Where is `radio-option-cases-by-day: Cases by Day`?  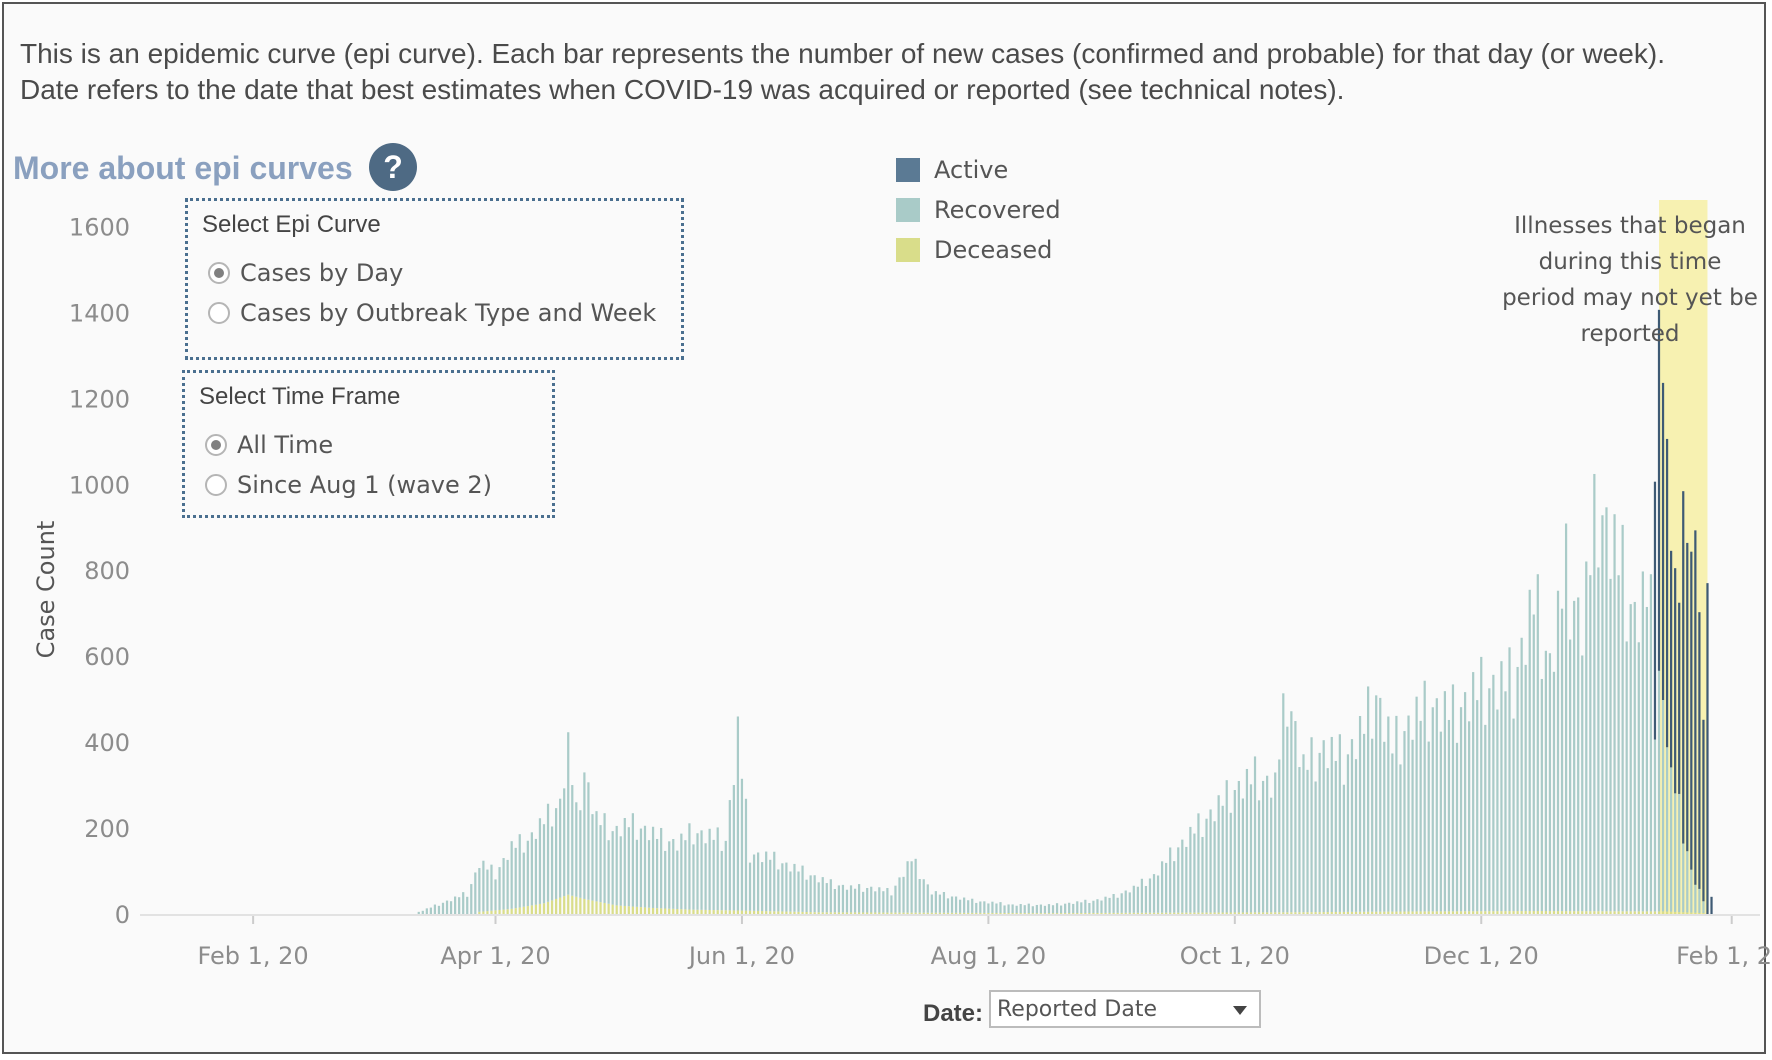 radio-option-cases-by-day: Cases by Day is located at coordinates (305, 273).